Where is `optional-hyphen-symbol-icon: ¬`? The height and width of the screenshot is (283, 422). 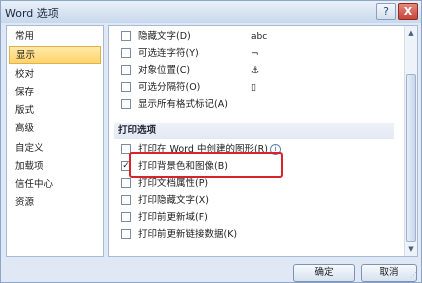
optional-hyphen-symbol-icon: ¬ is located at coordinates (255, 54).